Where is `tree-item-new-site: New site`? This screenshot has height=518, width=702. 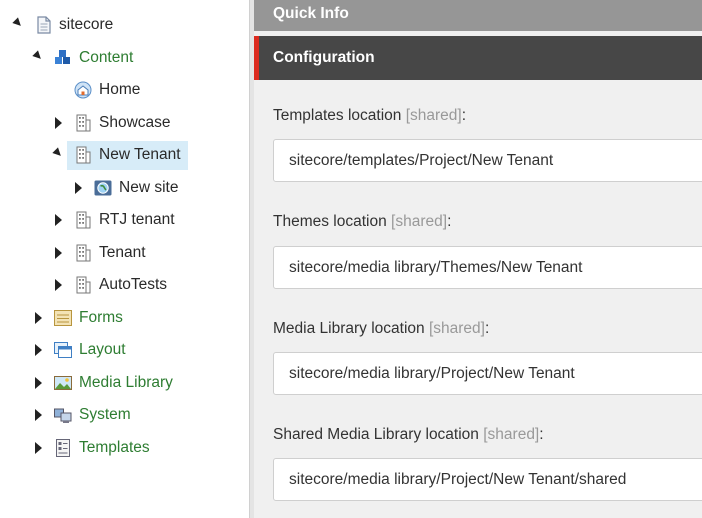
tree-item-new-site: New site is located at coordinates (148, 188).